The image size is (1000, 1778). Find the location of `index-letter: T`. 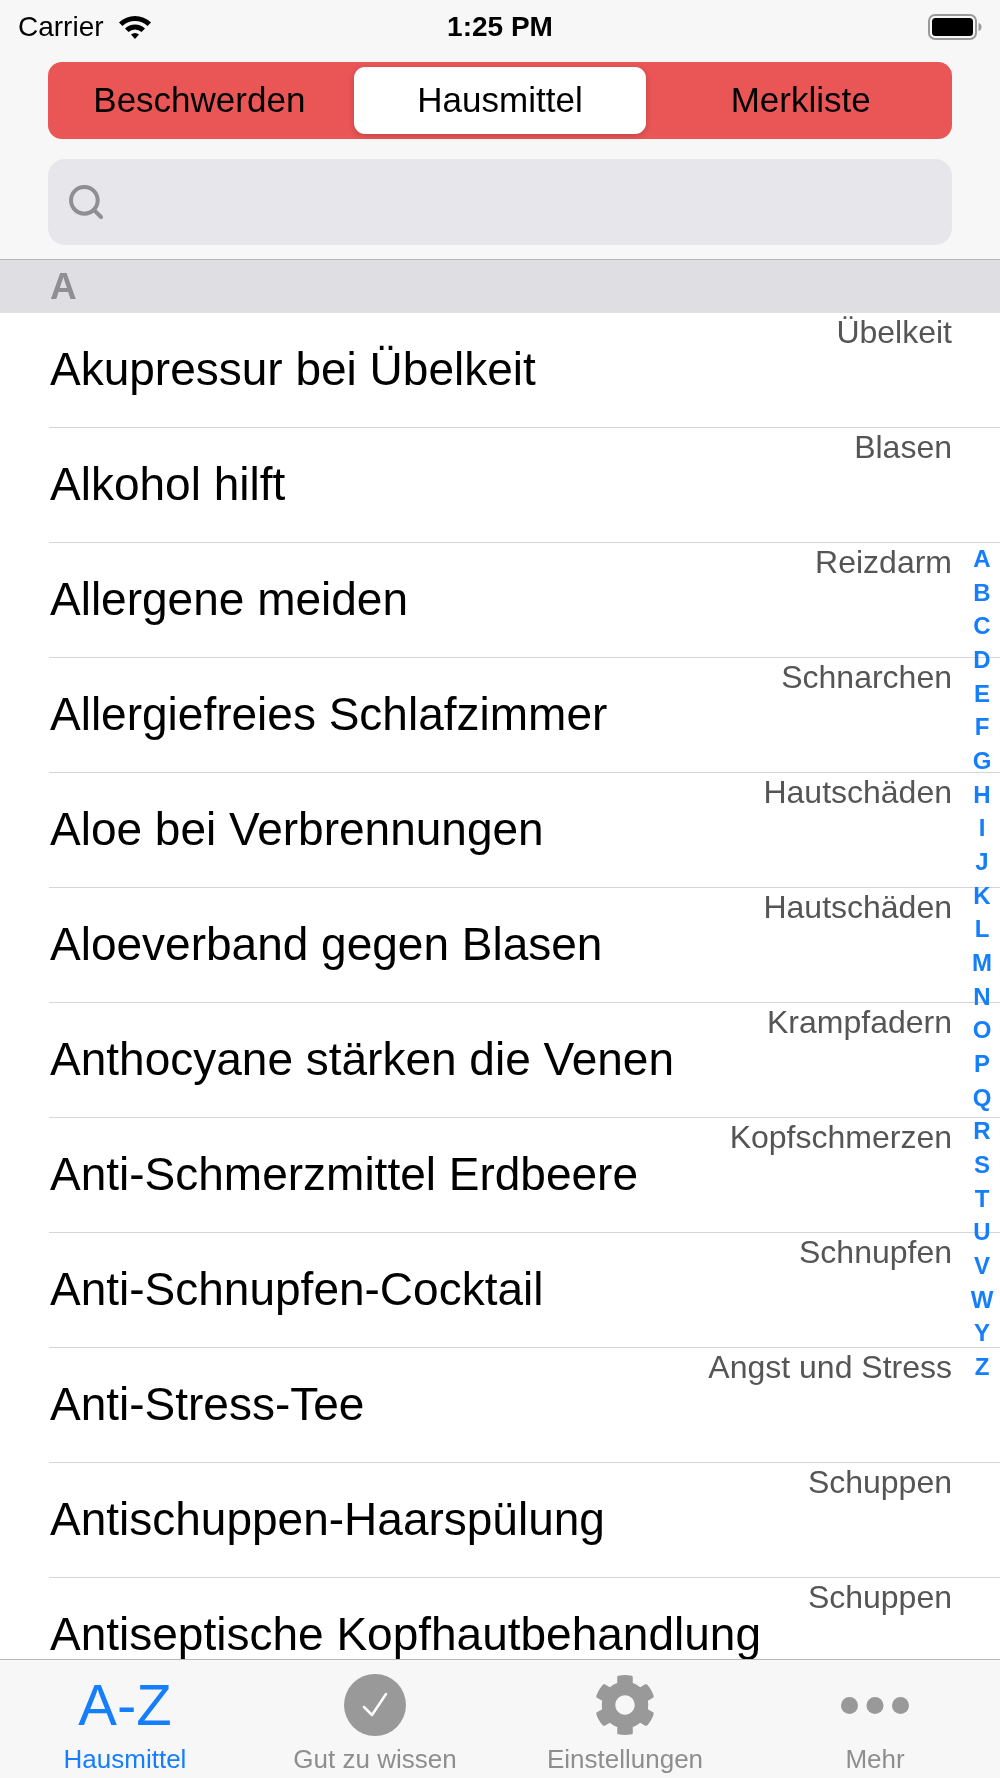

index-letter: T is located at coordinates (982, 1198).